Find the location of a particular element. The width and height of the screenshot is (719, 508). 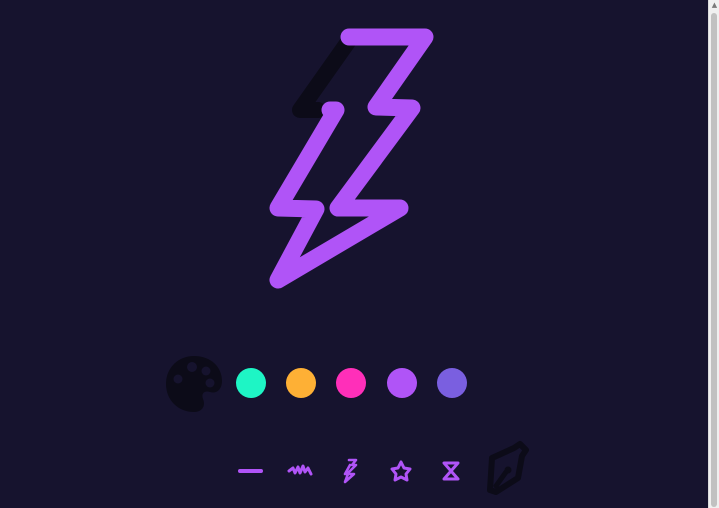

pen-tool-icon is located at coordinates (508, 469).